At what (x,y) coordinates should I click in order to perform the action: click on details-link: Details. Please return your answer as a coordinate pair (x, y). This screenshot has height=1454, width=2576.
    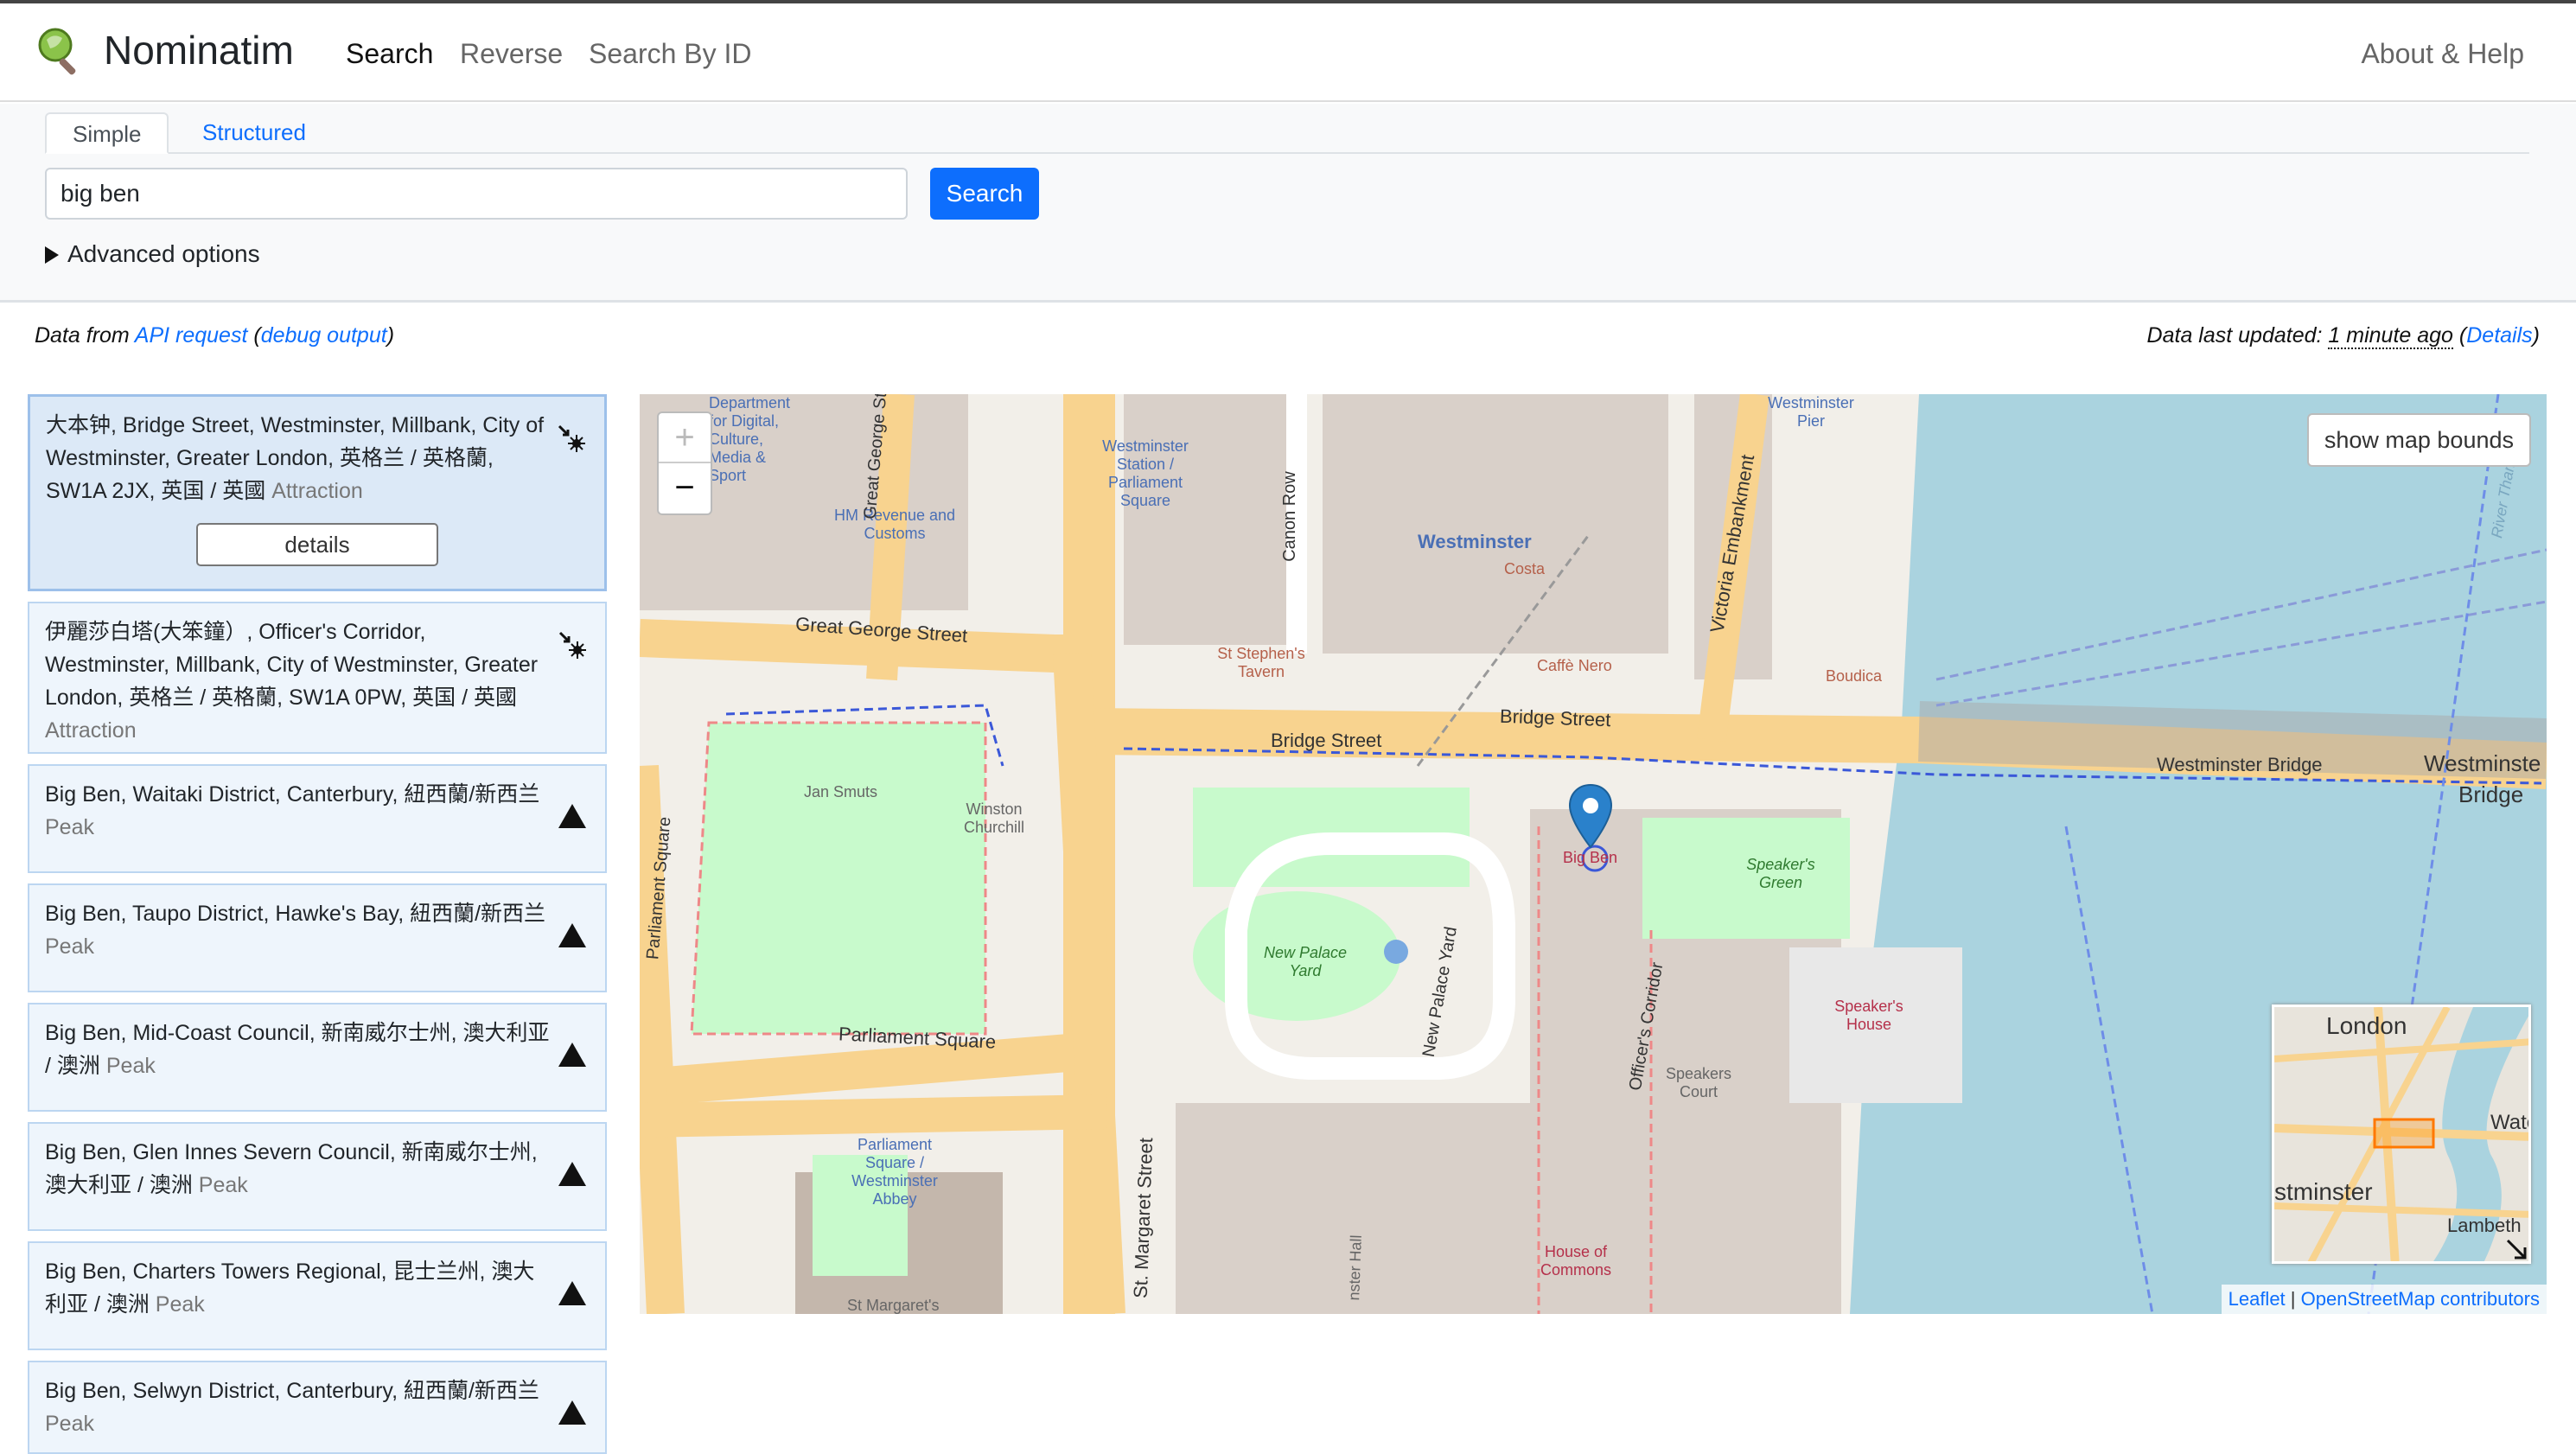
    Looking at the image, I should click on (2499, 335).